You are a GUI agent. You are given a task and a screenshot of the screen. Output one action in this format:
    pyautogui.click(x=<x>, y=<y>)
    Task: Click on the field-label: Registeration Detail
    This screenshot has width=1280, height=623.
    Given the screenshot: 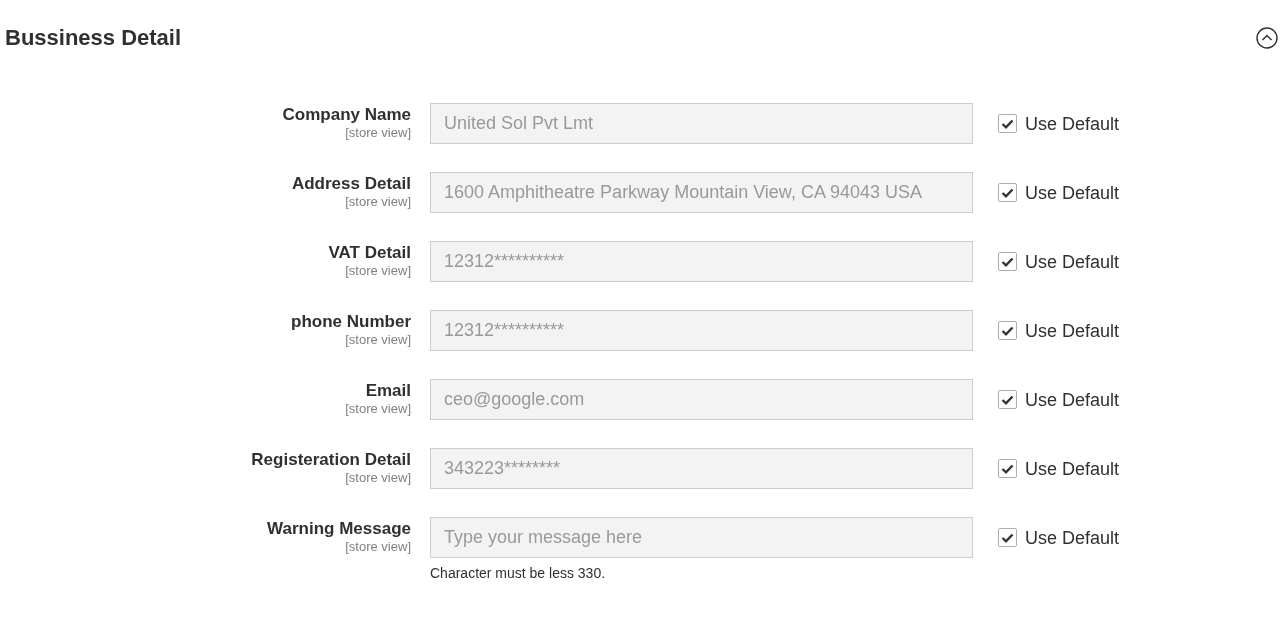 What is the action you would take?
    pyautogui.click(x=331, y=460)
    